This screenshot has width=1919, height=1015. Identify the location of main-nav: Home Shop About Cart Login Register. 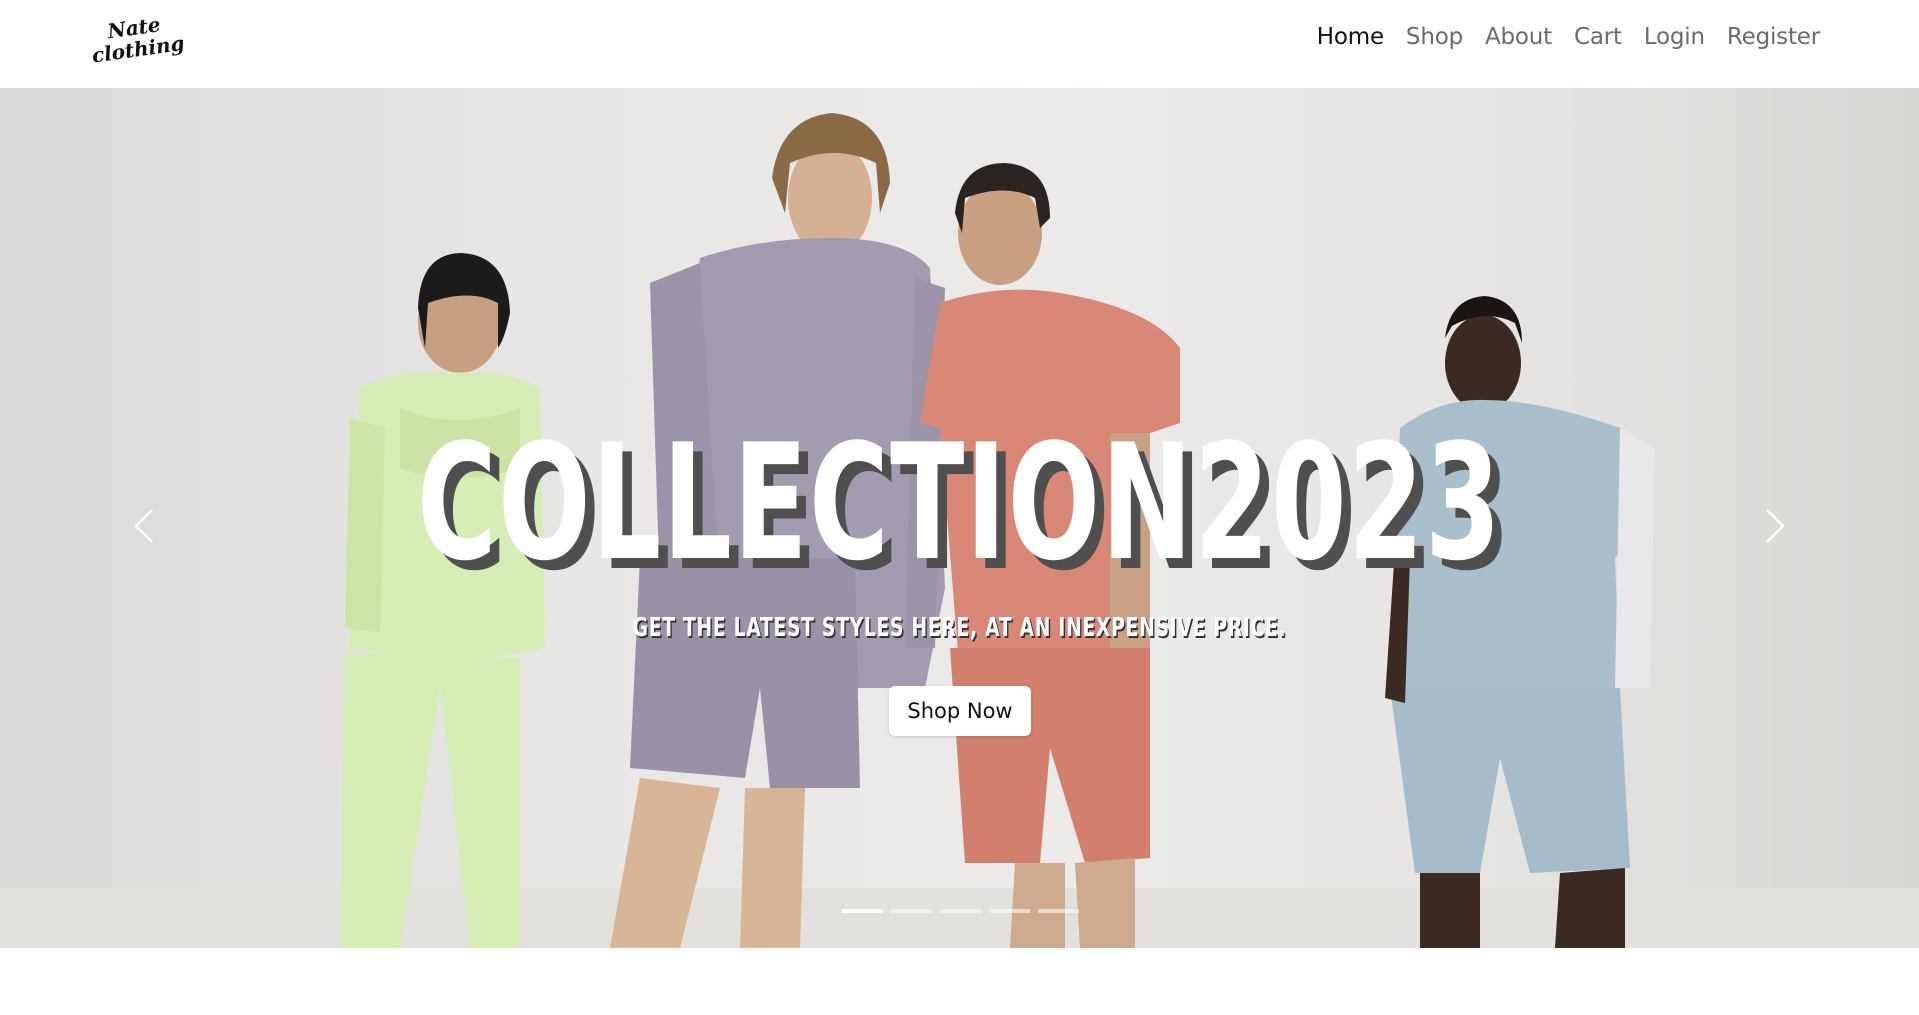
(1568, 37).